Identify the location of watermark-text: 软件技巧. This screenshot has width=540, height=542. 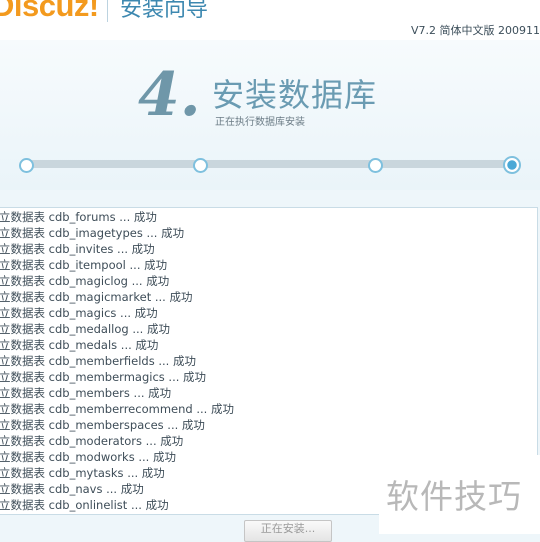
(454, 496).